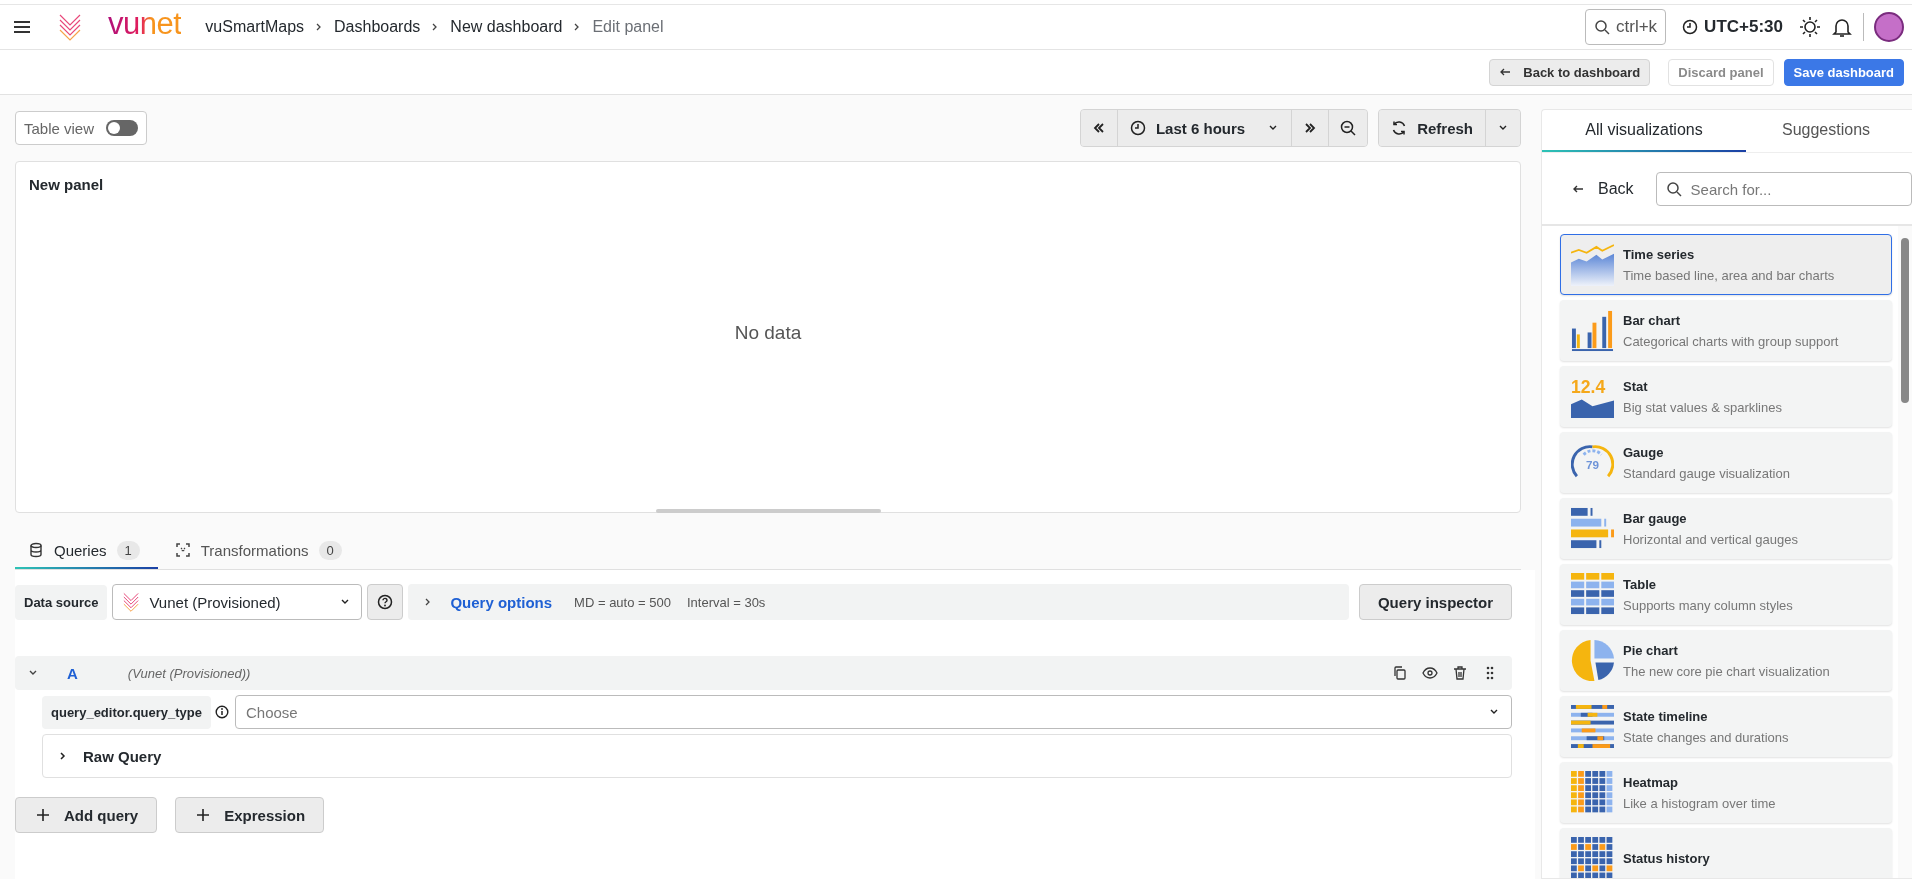 Image resolution: width=1912 pixels, height=879 pixels. Describe the element at coordinates (1731, 341) in the screenshot. I see `visualization-description: Categorical charts with group support` at that location.